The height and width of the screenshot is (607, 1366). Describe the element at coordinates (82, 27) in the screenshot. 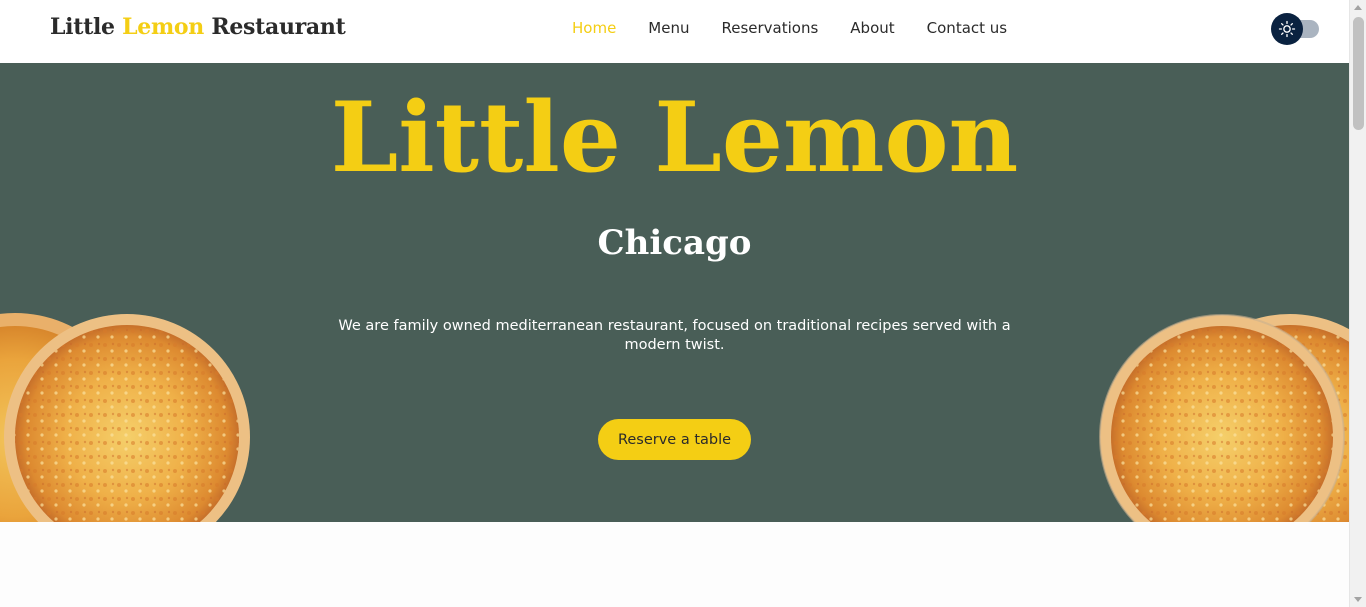

I see `logo-word-little: Little` at that location.